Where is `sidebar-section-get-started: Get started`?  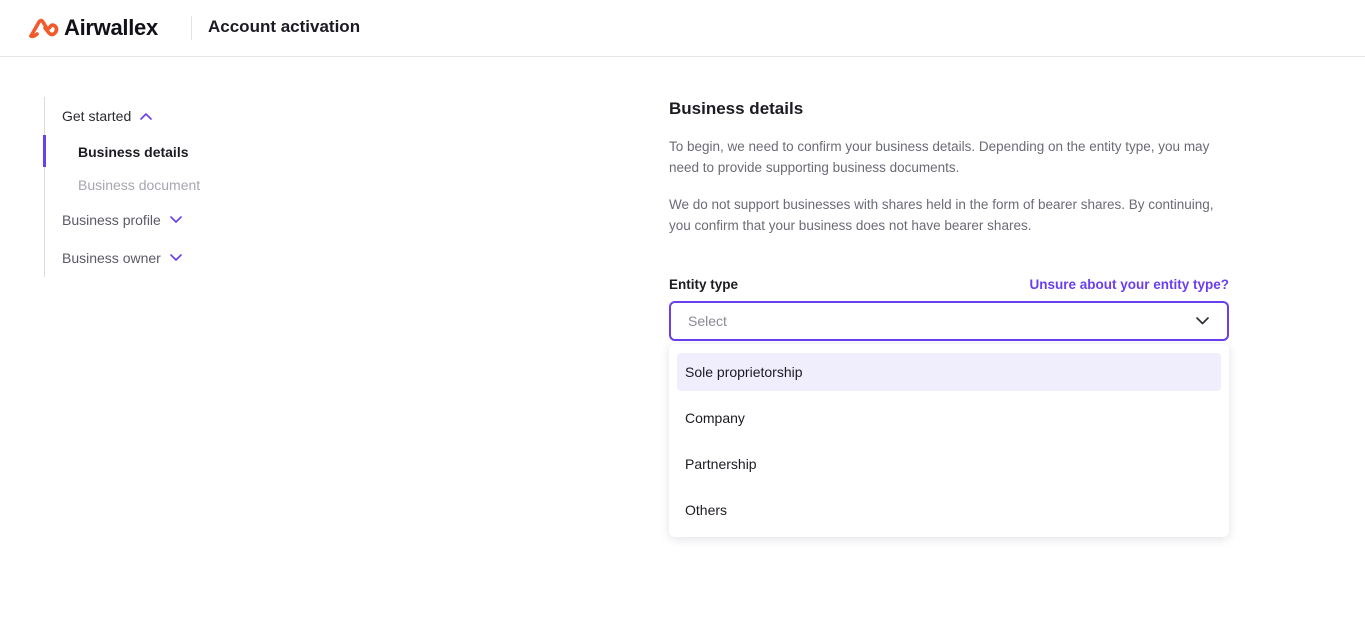 sidebar-section-get-started: Get started is located at coordinates (107, 116).